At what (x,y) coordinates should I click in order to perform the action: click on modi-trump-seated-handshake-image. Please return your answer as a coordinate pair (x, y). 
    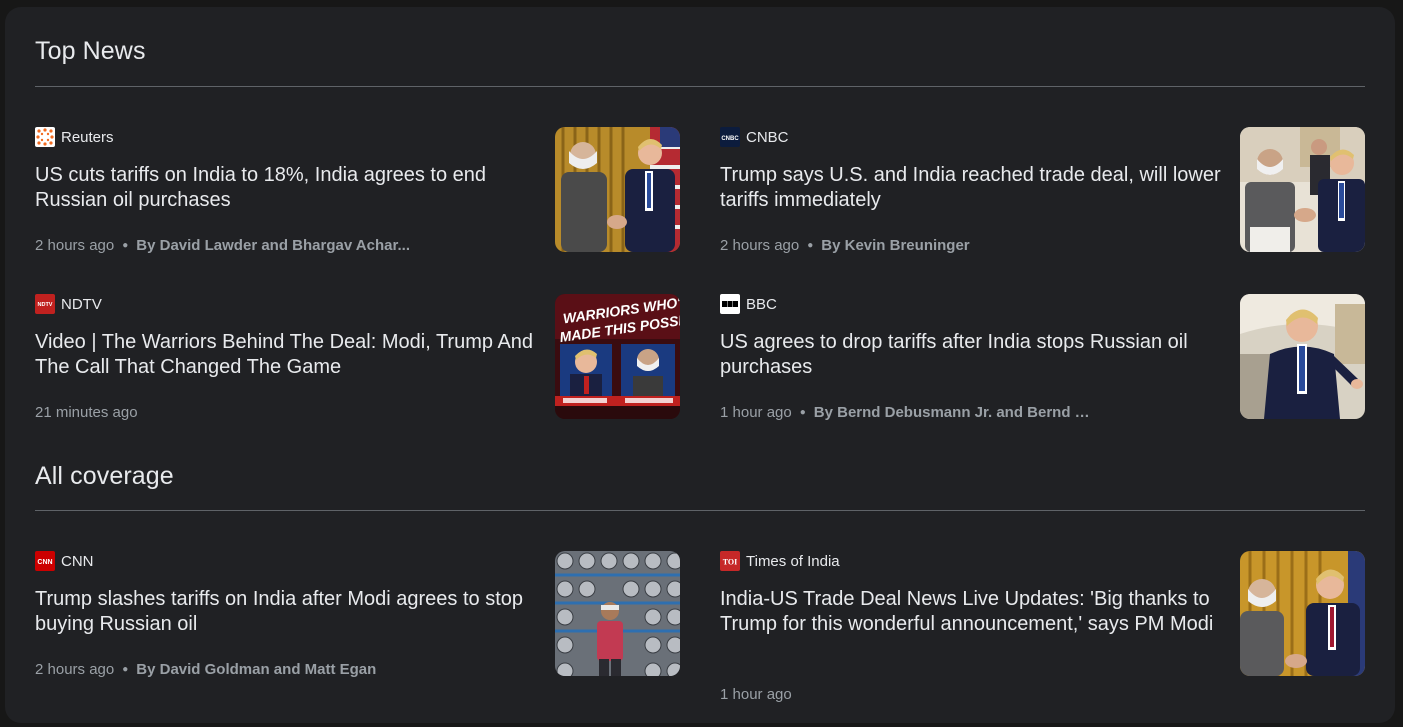
    Looking at the image, I should click on (1302, 189).